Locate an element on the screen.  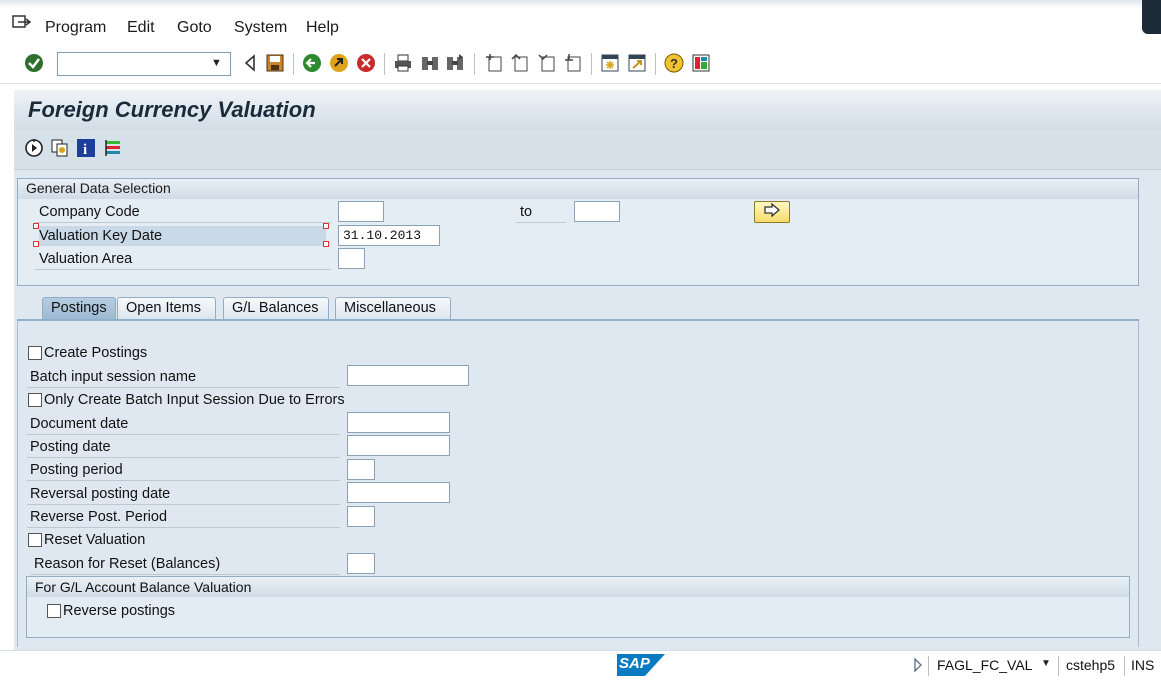
only-batch-errors-checkbox is located at coordinates (35, 400).